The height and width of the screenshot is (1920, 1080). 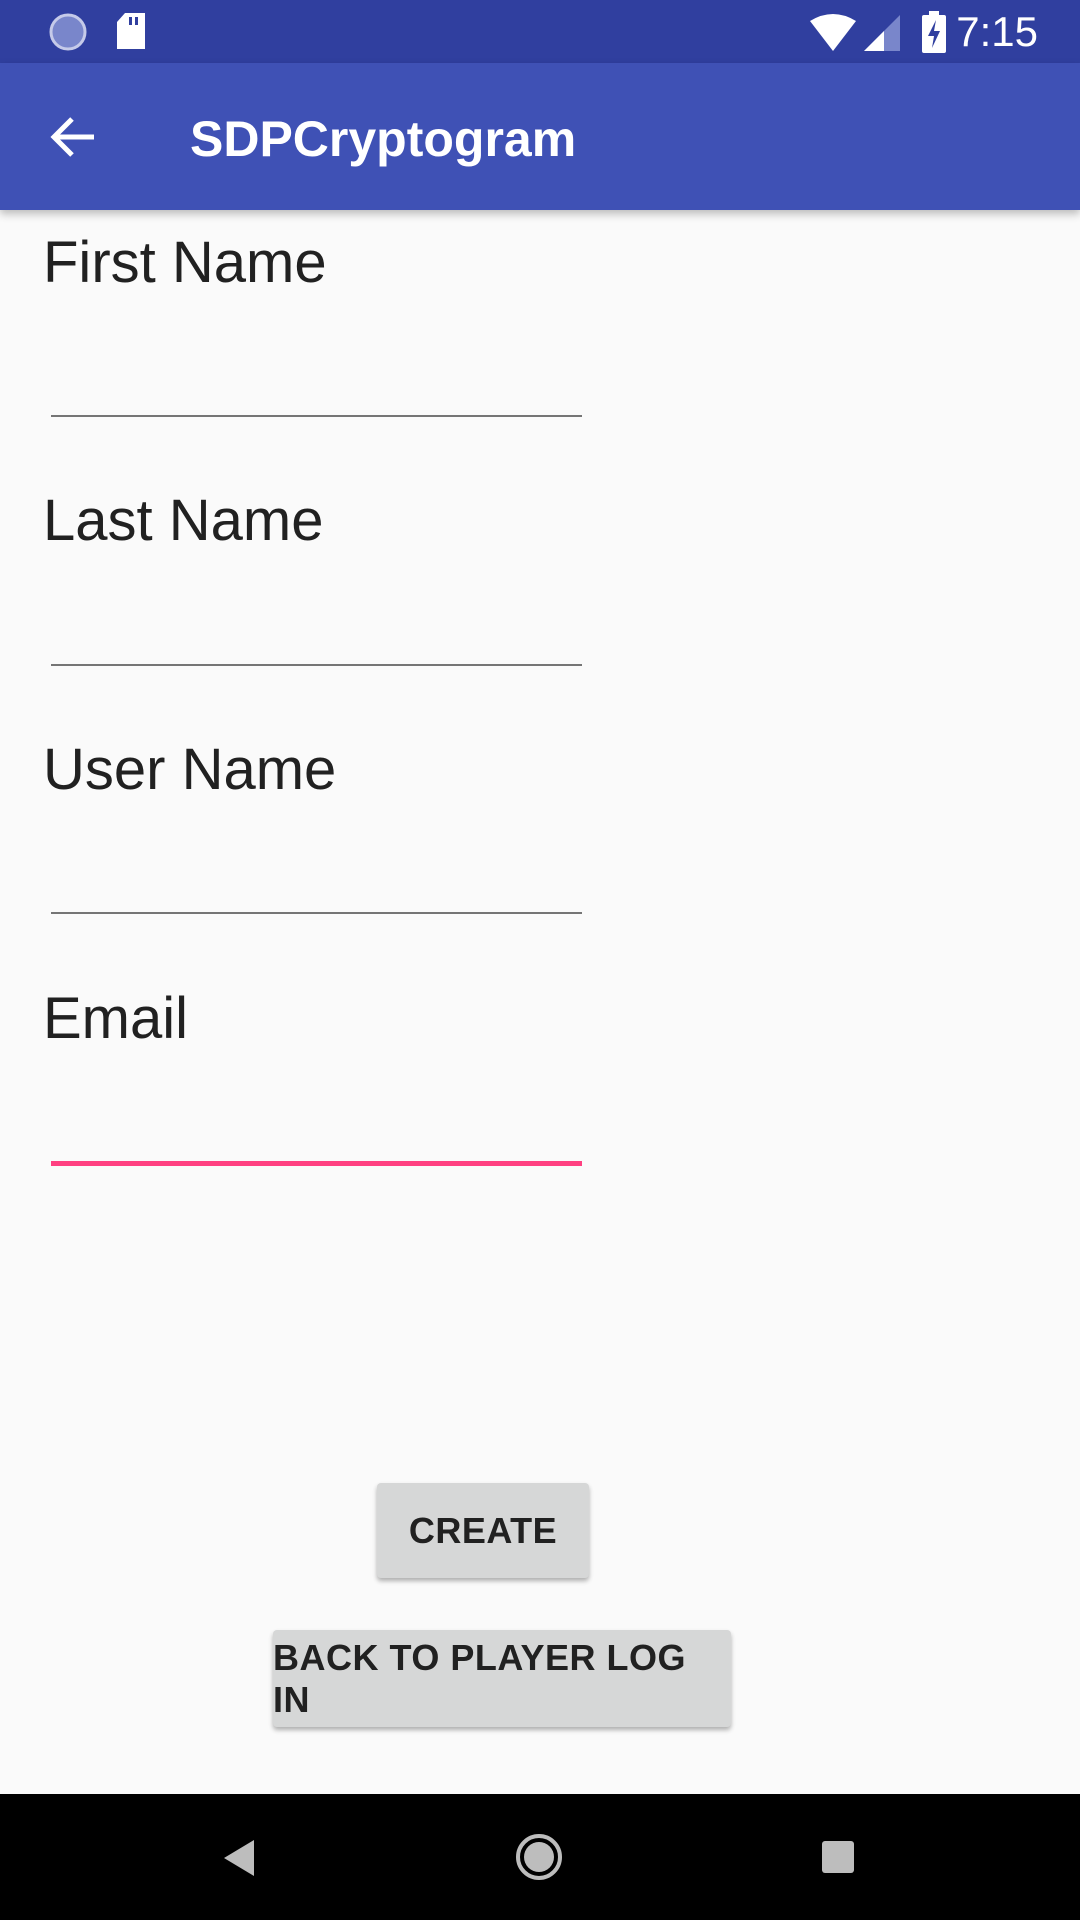 I want to click on sync-icon, so click(x=68, y=32).